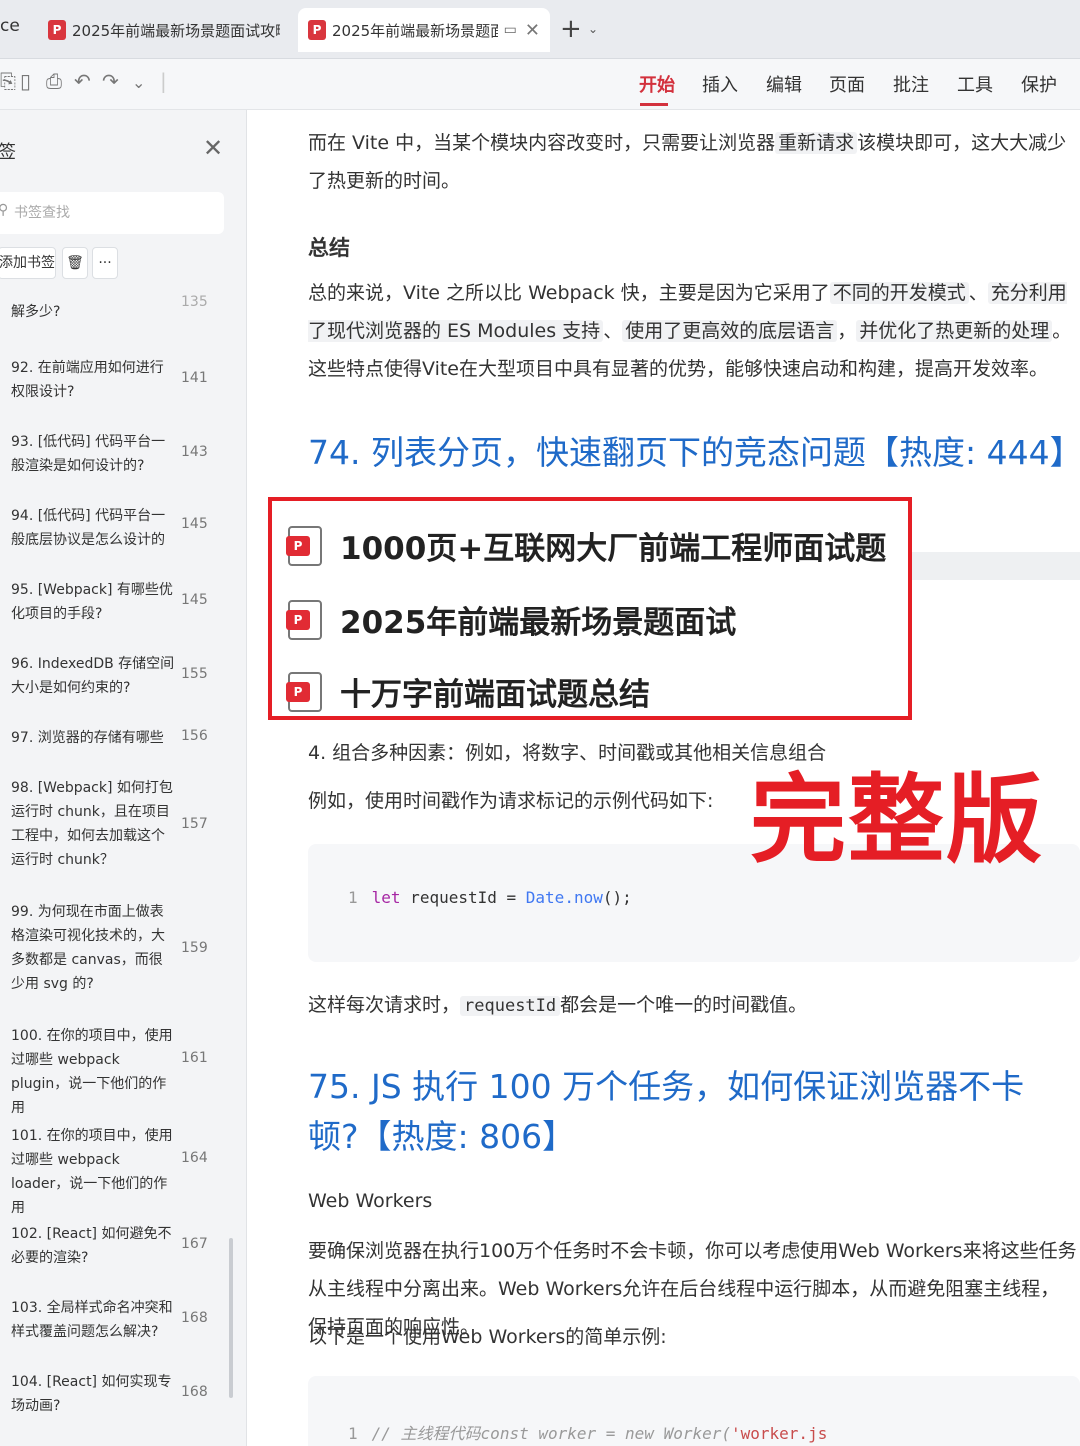 The height and width of the screenshot is (1446, 1080). I want to click on bookmark-page: 143, so click(194, 452).